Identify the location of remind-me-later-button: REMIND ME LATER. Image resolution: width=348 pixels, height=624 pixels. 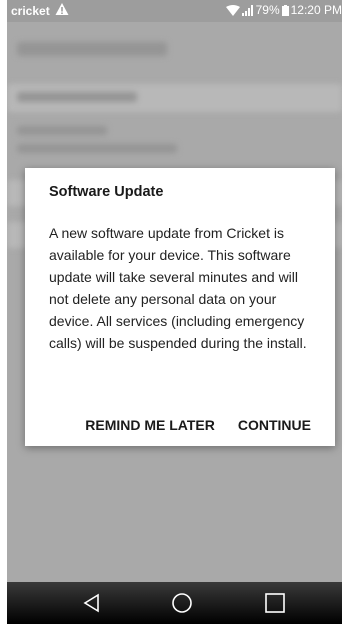
(150, 425).